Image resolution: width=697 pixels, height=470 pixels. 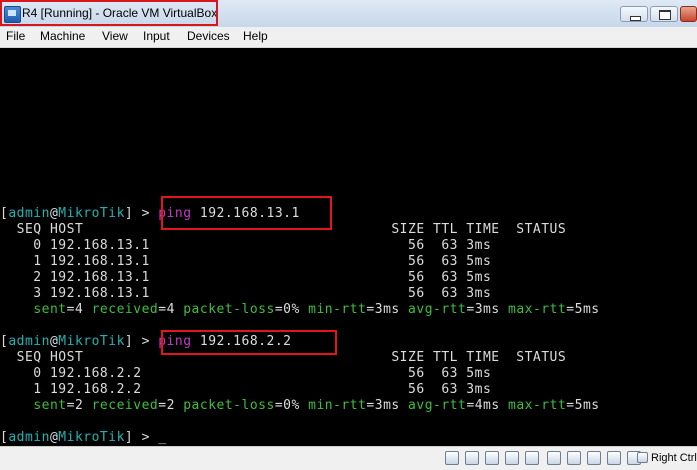 I want to click on ping-row: 1 192.168.13.1 56 63 5ms, so click(x=246, y=261).